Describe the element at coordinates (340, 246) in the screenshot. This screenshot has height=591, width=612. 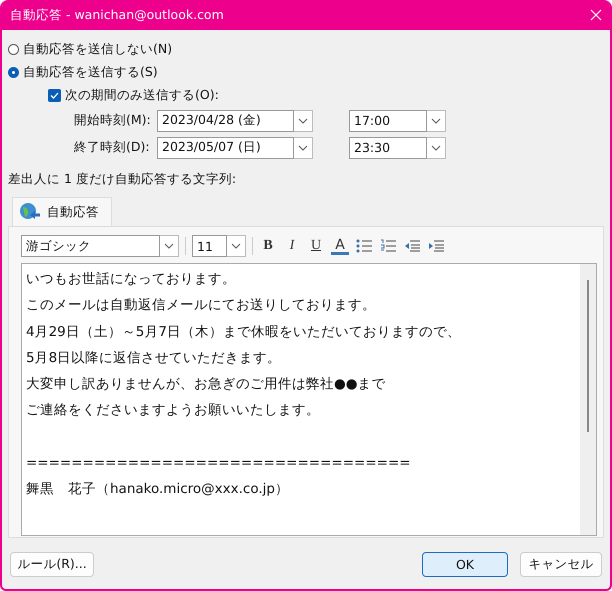
I see `format-toggle: A` at that location.